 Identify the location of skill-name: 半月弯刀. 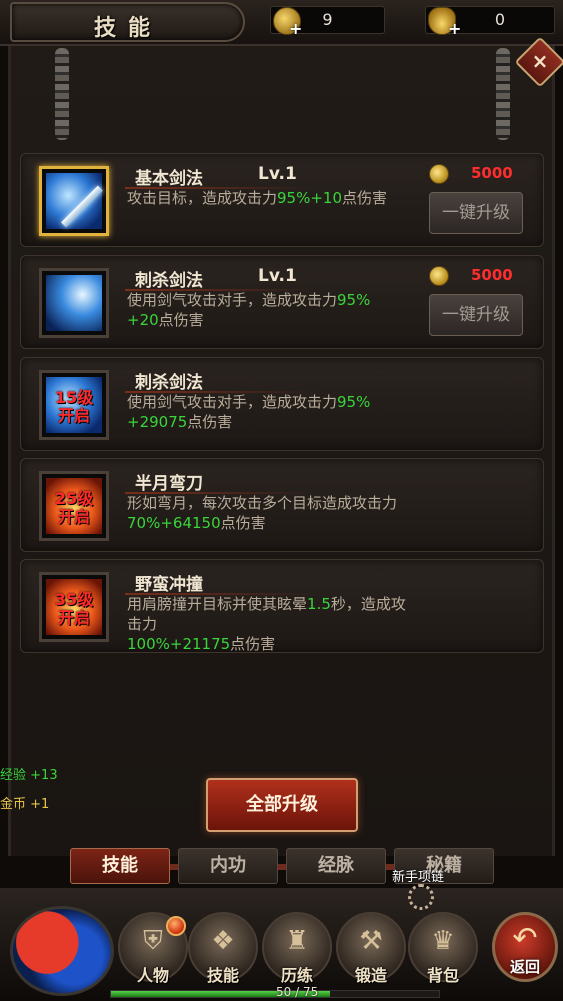
(169, 484).